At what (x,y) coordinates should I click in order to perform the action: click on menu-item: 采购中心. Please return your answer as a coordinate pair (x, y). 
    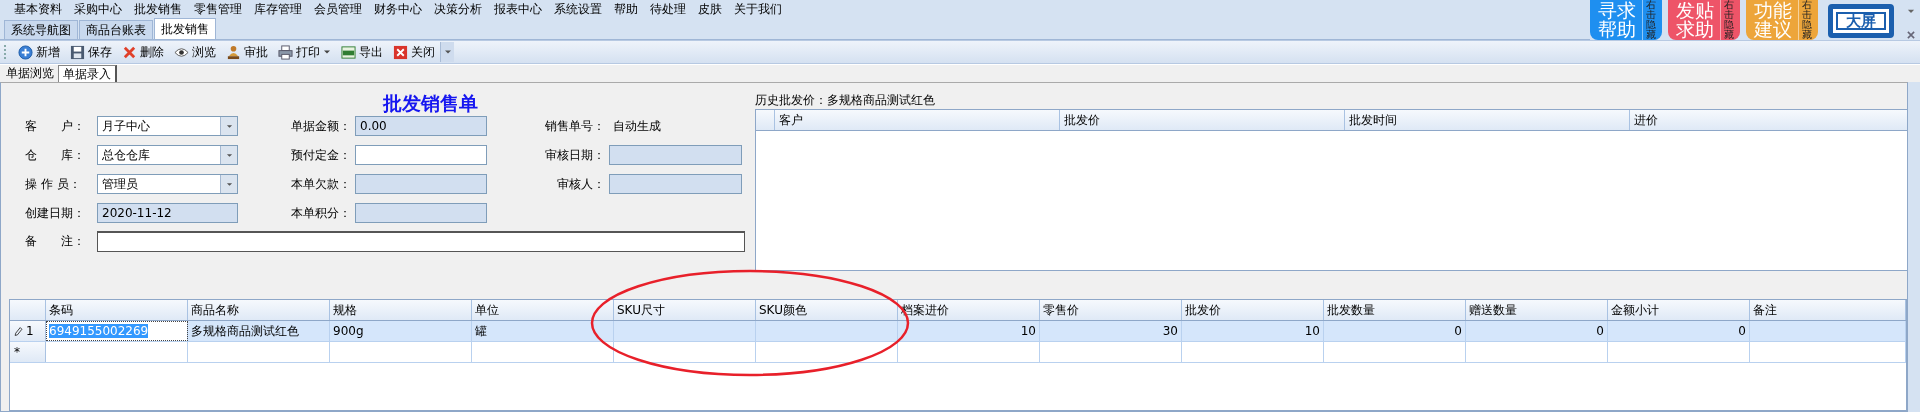
    Looking at the image, I should click on (98, 9).